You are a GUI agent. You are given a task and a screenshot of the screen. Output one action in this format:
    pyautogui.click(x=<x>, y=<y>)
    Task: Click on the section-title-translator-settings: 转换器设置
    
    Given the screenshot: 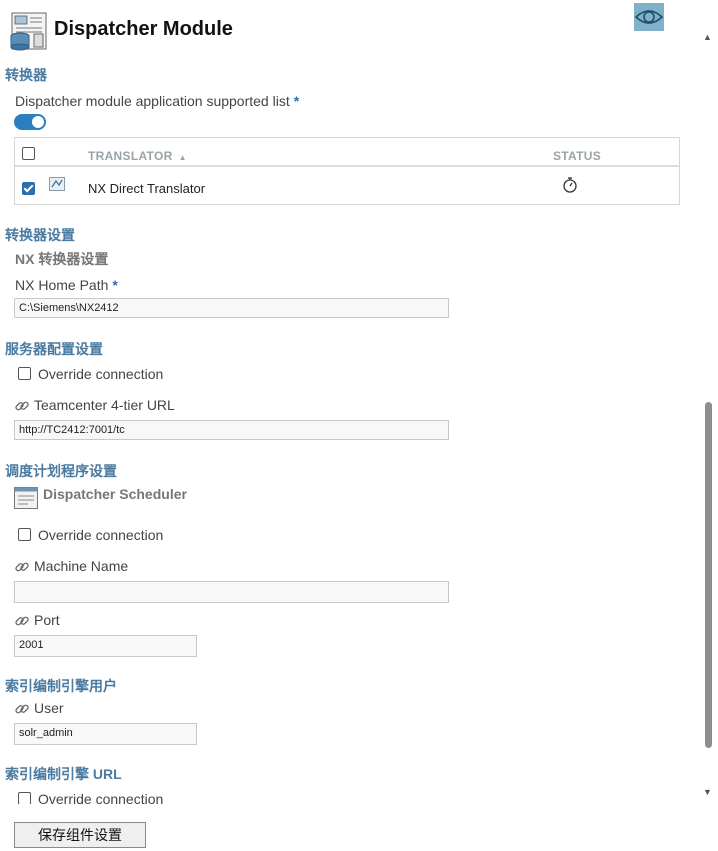 What is the action you would take?
    pyautogui.click(x=40, y=235)
    